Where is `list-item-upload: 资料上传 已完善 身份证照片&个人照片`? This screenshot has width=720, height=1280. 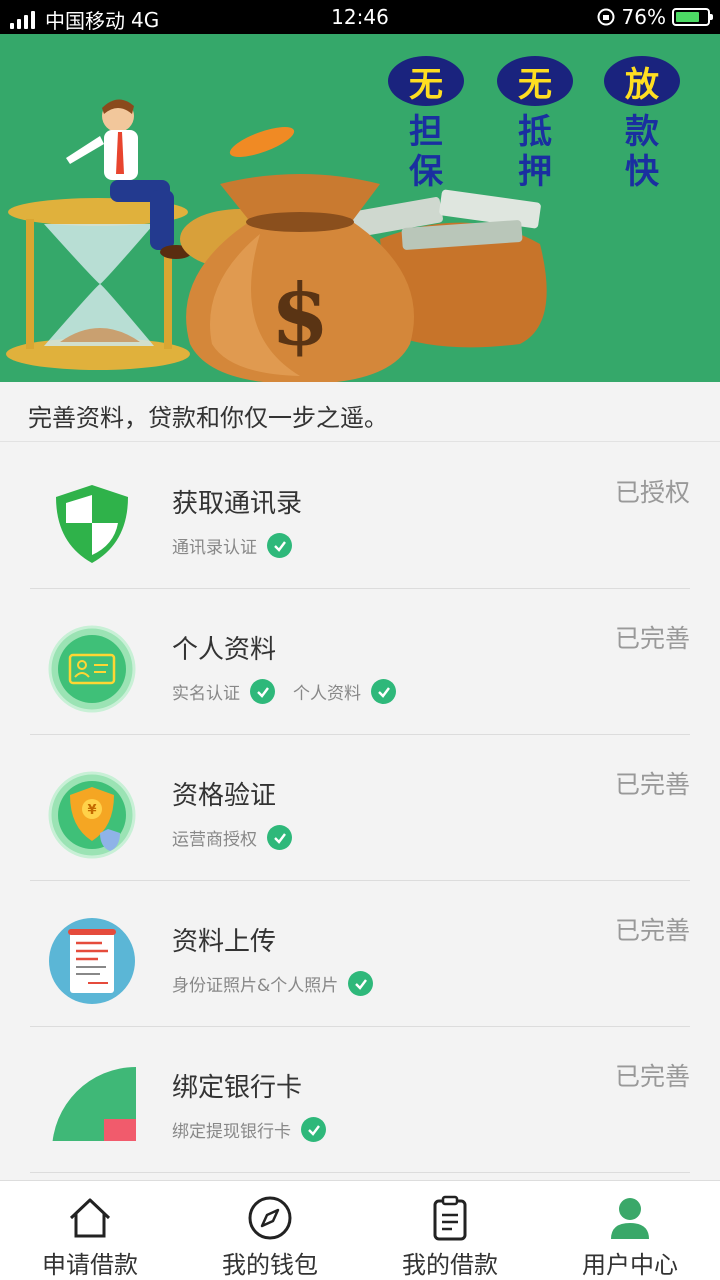
list-item-upload: 资料上传 已完善 身份证照片&个人照片 is located at coordinates (360, 954).